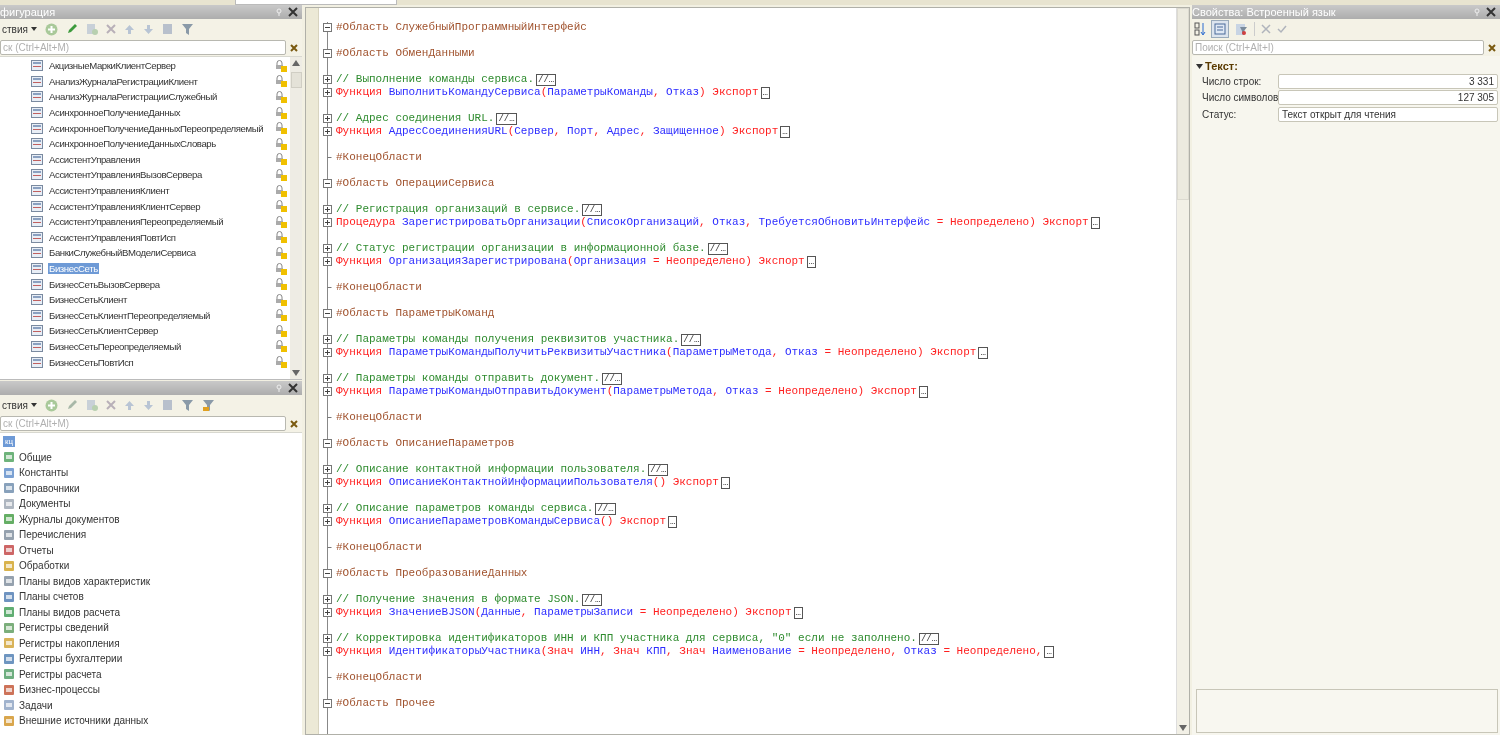 The height and width of the screenshot is (735, 1500). Describe the element at coordinates (69, 643) in the screenshot. I see `tree-item: Регистры накопления` at that location.